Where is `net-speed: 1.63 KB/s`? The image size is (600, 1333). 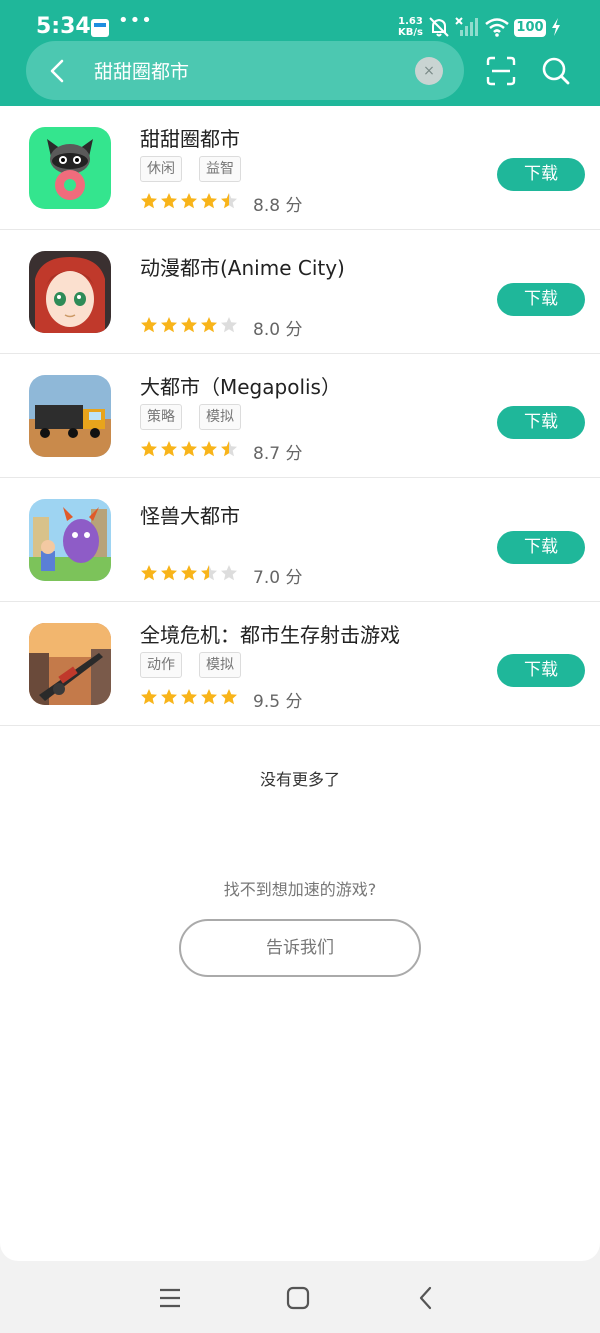 net-speed: 1.63 KB/s is located at coordinates (410, 27).